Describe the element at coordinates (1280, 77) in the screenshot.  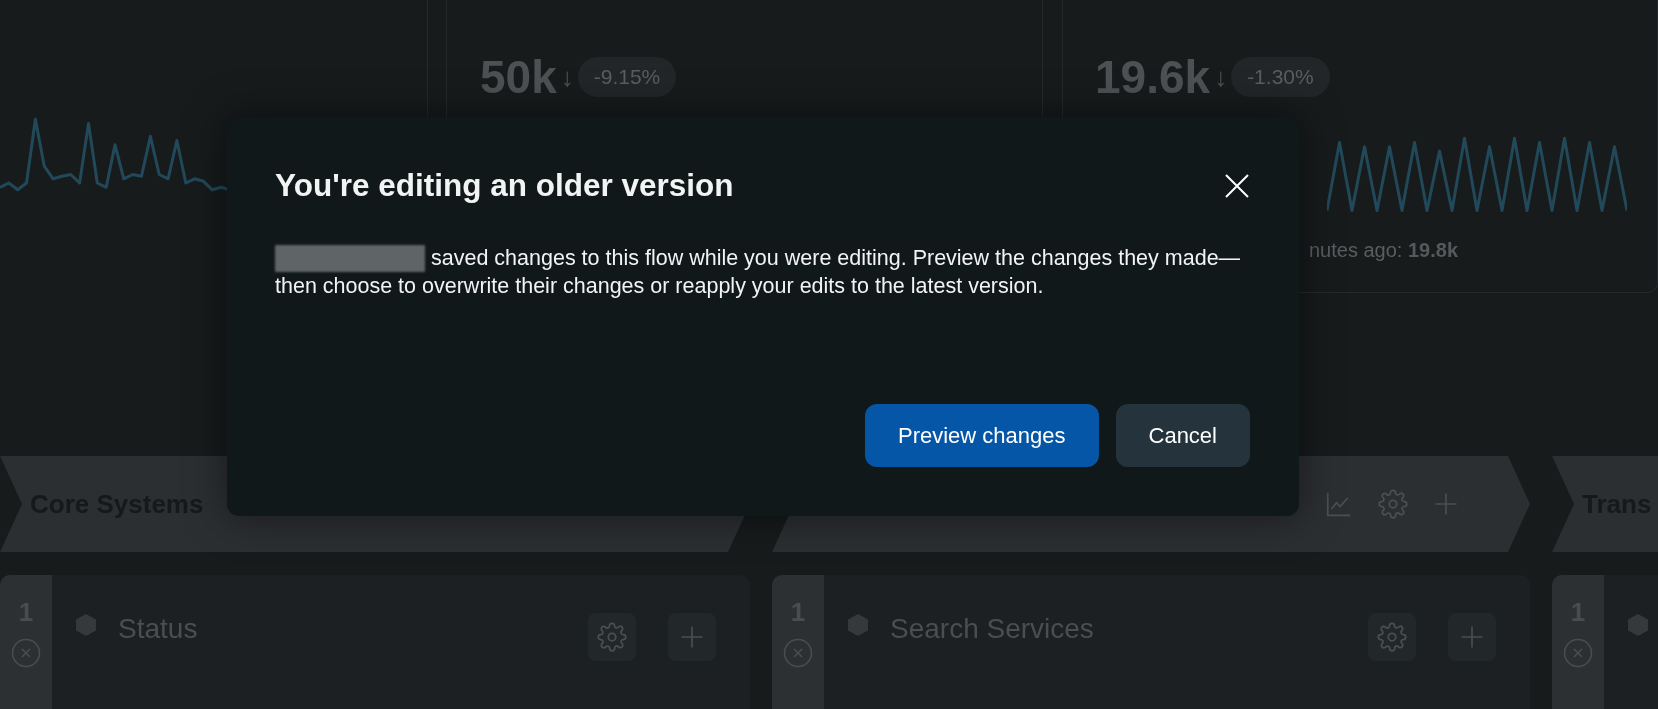
I see `change-badge: -1.30%` at that location.